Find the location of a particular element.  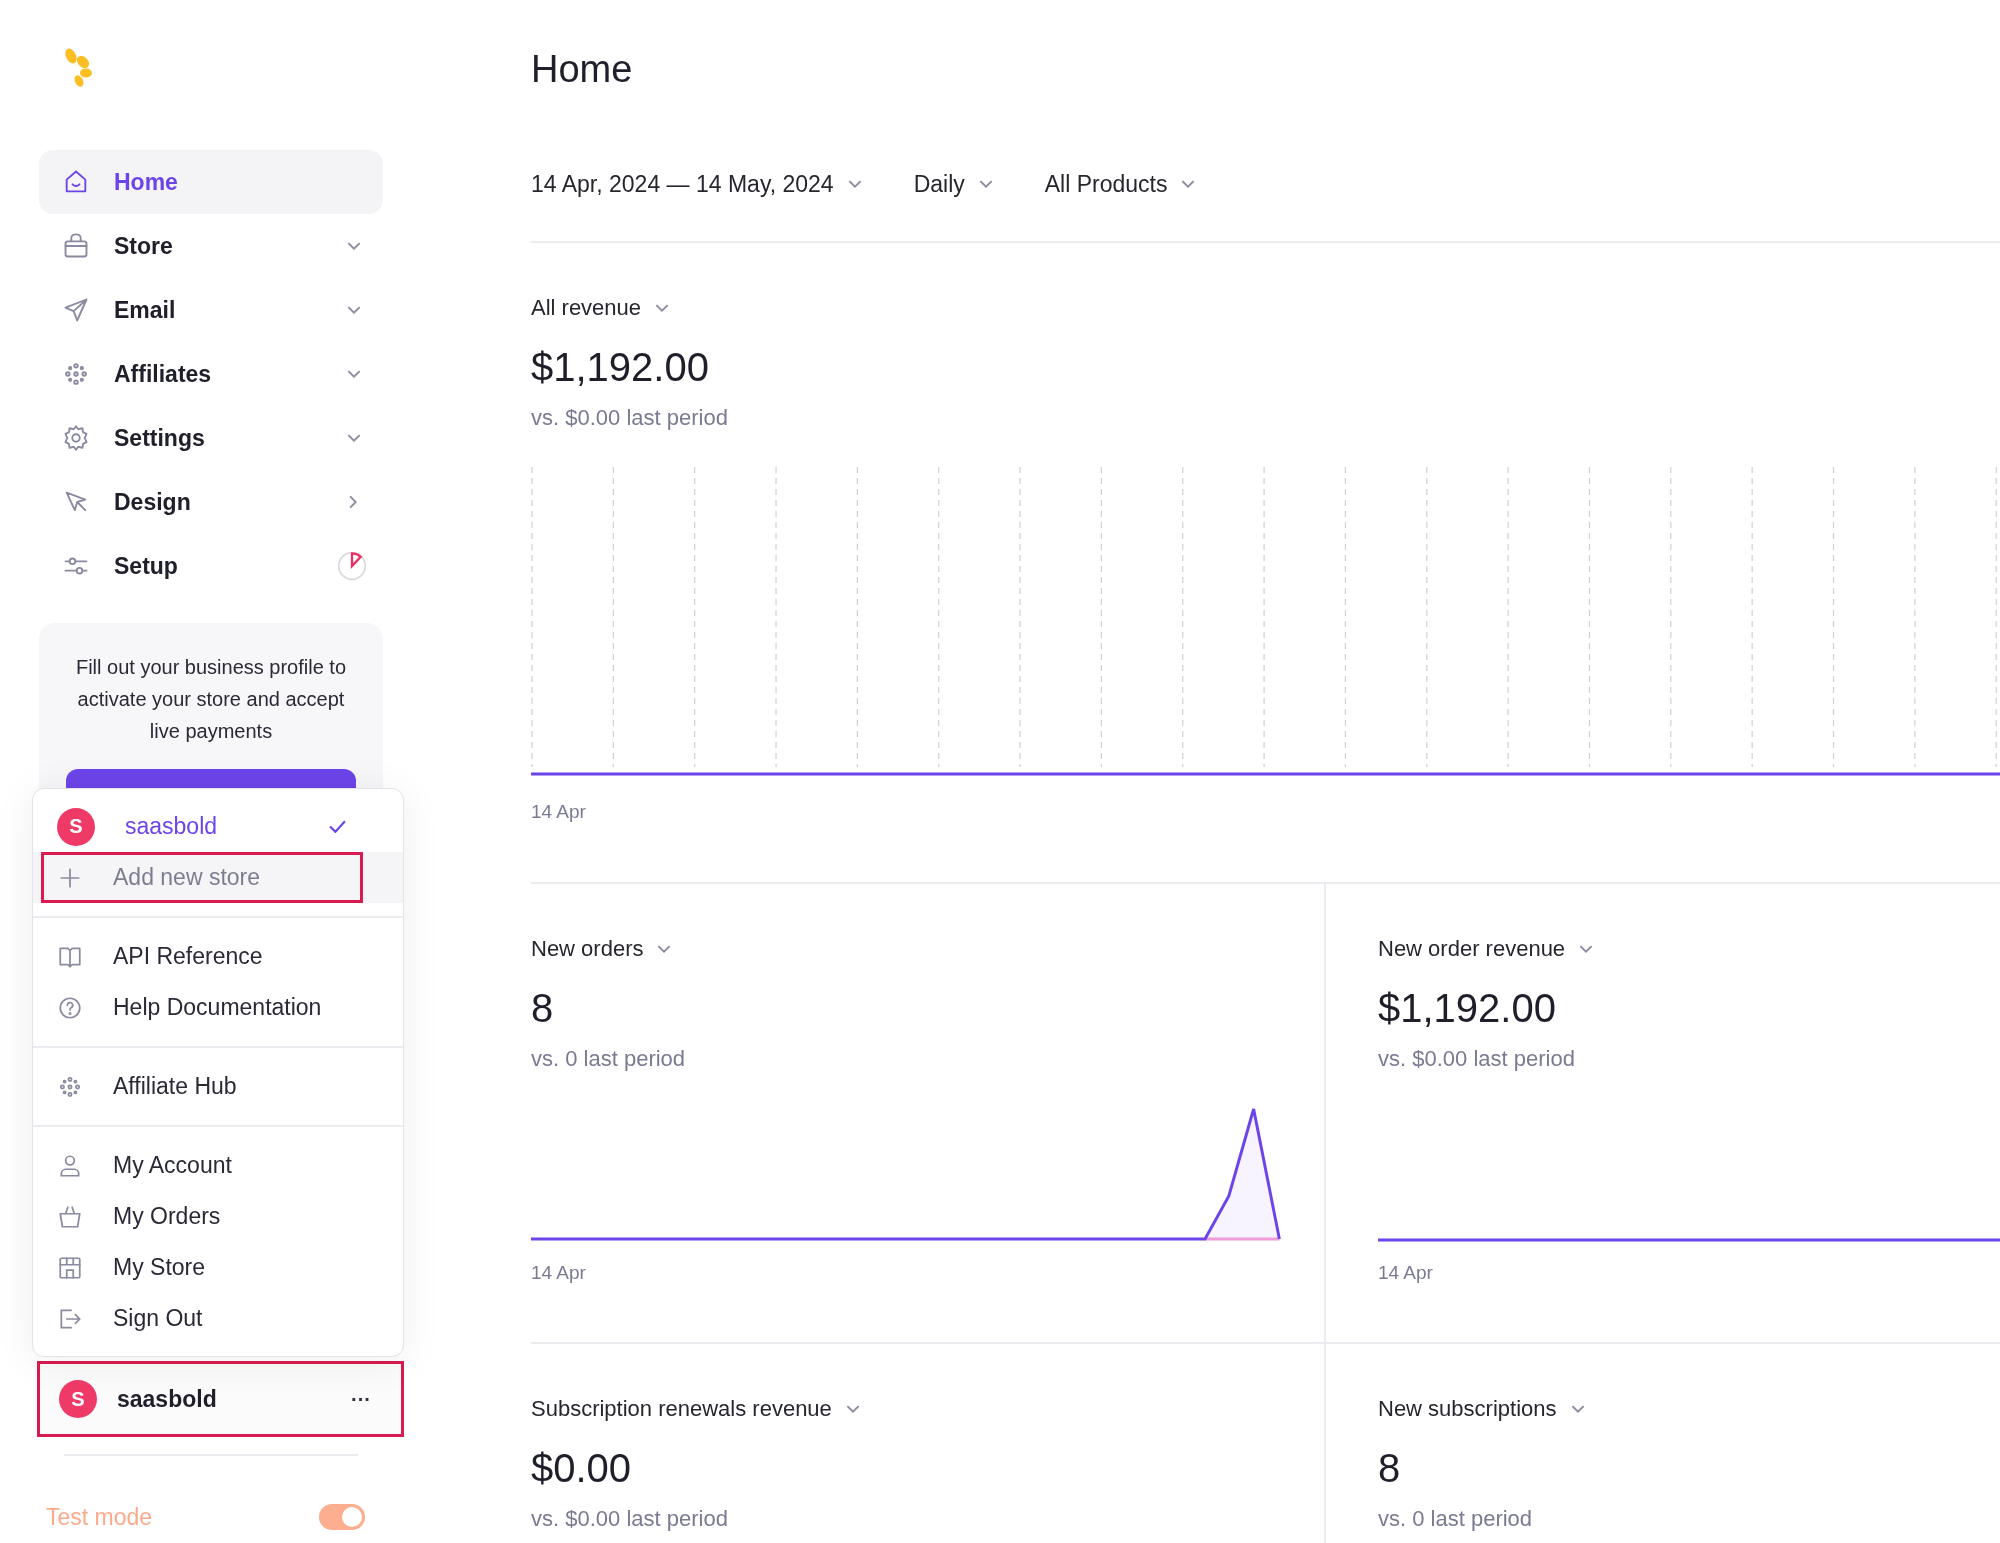

basket-icon is located at coordinates (70, 1216).